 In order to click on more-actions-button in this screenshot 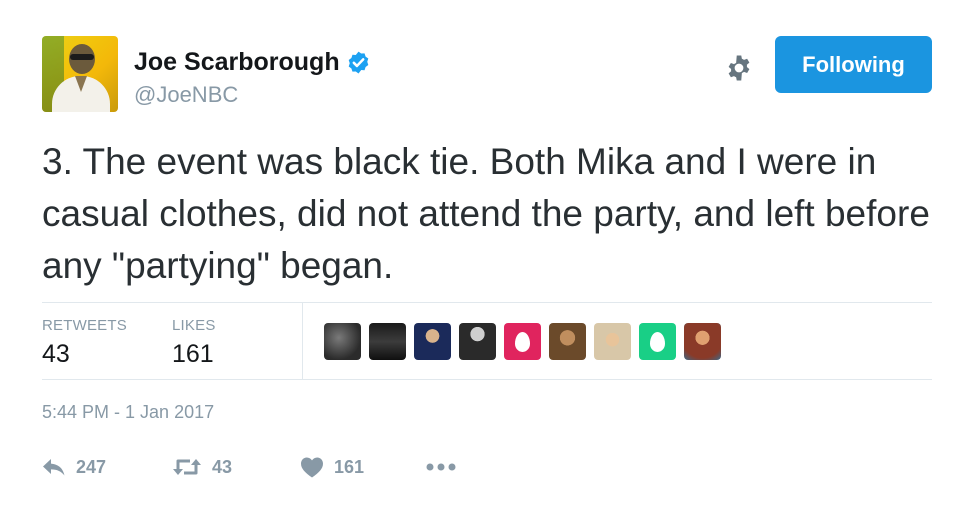, I will do `click(441, 467)`.